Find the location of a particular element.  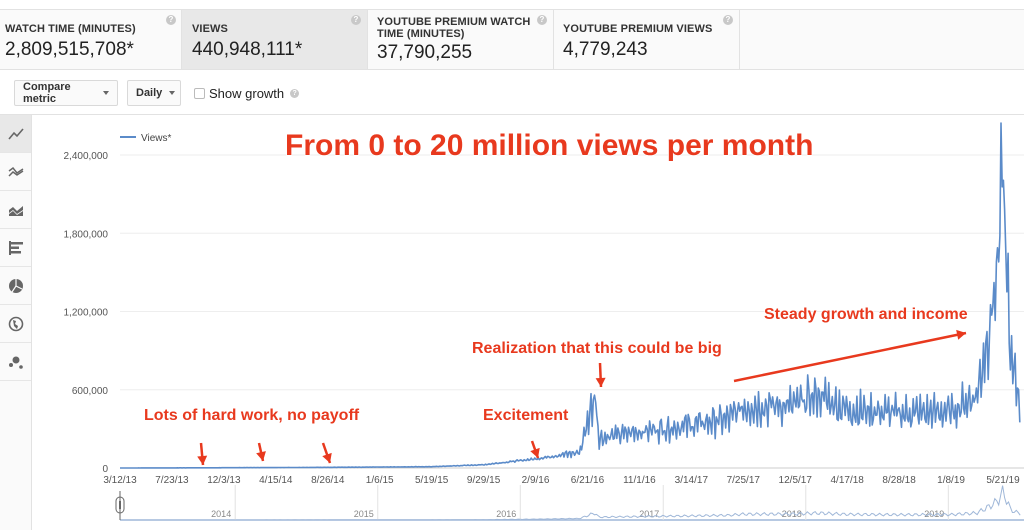

x-tick-label: 12/3/13 is located at coordinates (224, 480).